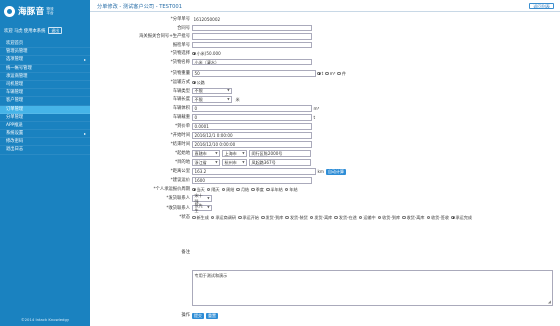 Image resolution: width=560 pixels, height=326 pixels. What do you see at coordinates (280, 162) in the screenshot?
I see `destination-detail-input: 凤起路367号` at bounding box center [280, 162].